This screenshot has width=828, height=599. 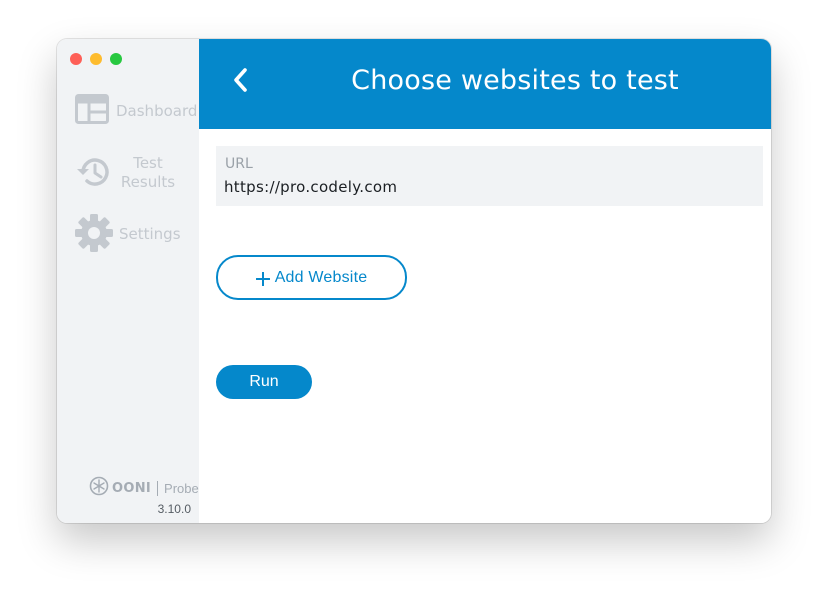 I want to click on sidebar-item-dashboard: Dashboard, so click(x=128, y=111).